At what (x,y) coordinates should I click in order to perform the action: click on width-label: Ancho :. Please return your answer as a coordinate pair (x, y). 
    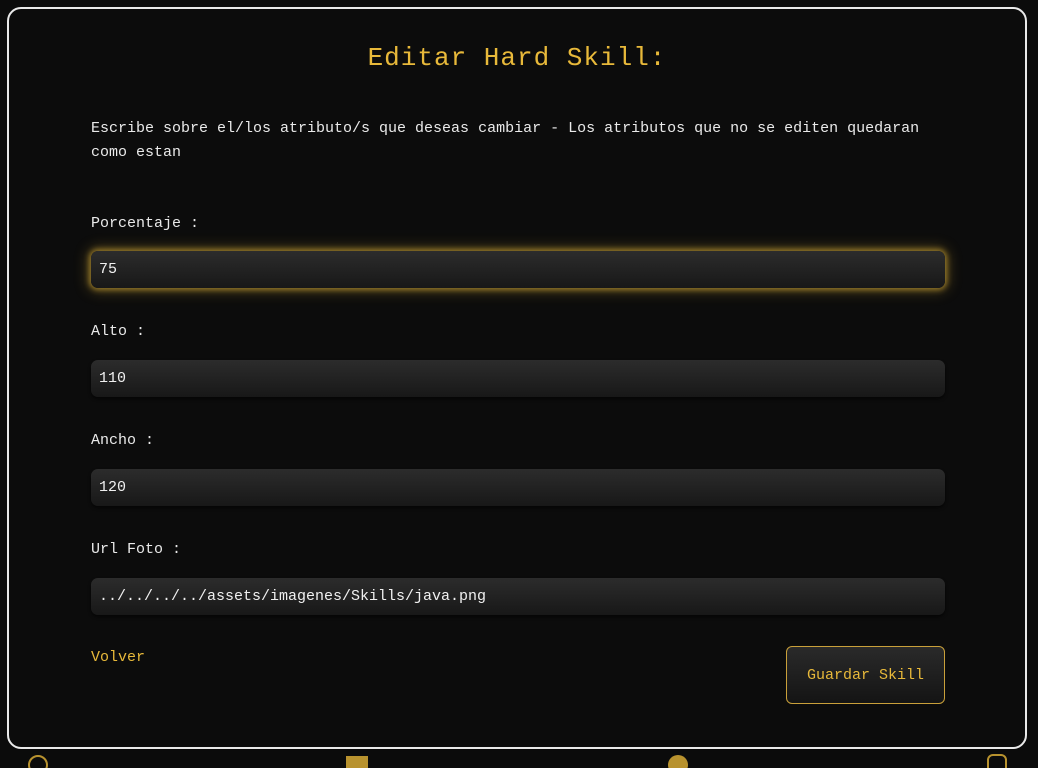
    Looking at the image, I should click on (123, 440).